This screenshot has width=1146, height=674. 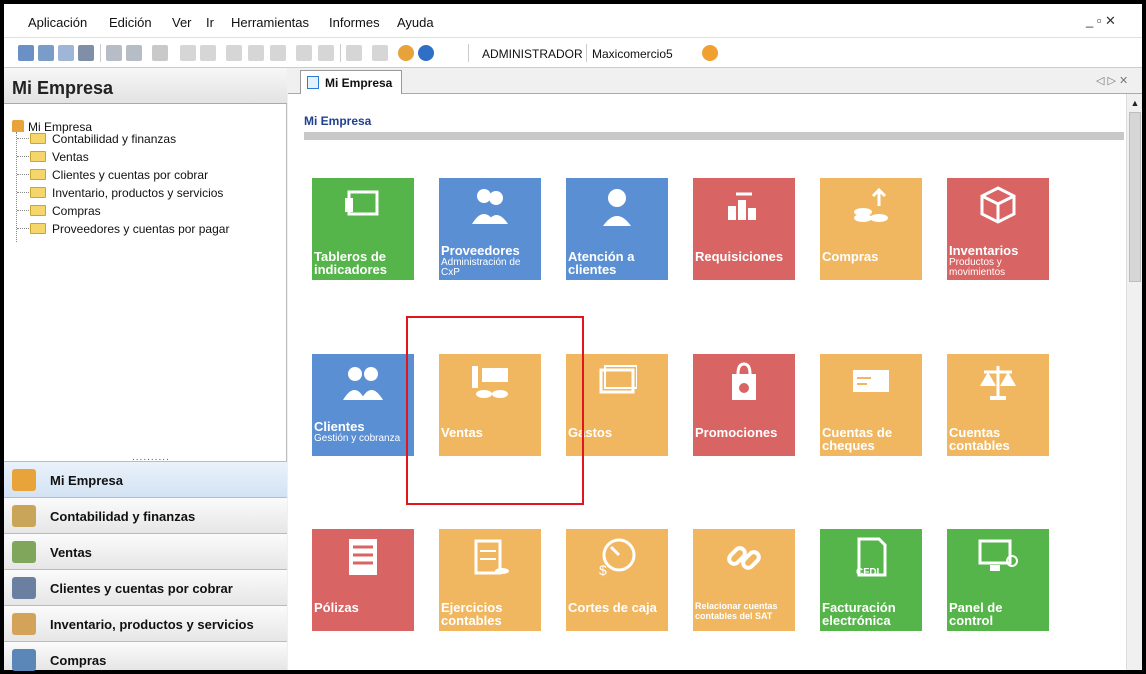 What do you see at coordinates (188, 53) in the screenshot?
I see `first-record-icon` at bounding box center [188, 53].